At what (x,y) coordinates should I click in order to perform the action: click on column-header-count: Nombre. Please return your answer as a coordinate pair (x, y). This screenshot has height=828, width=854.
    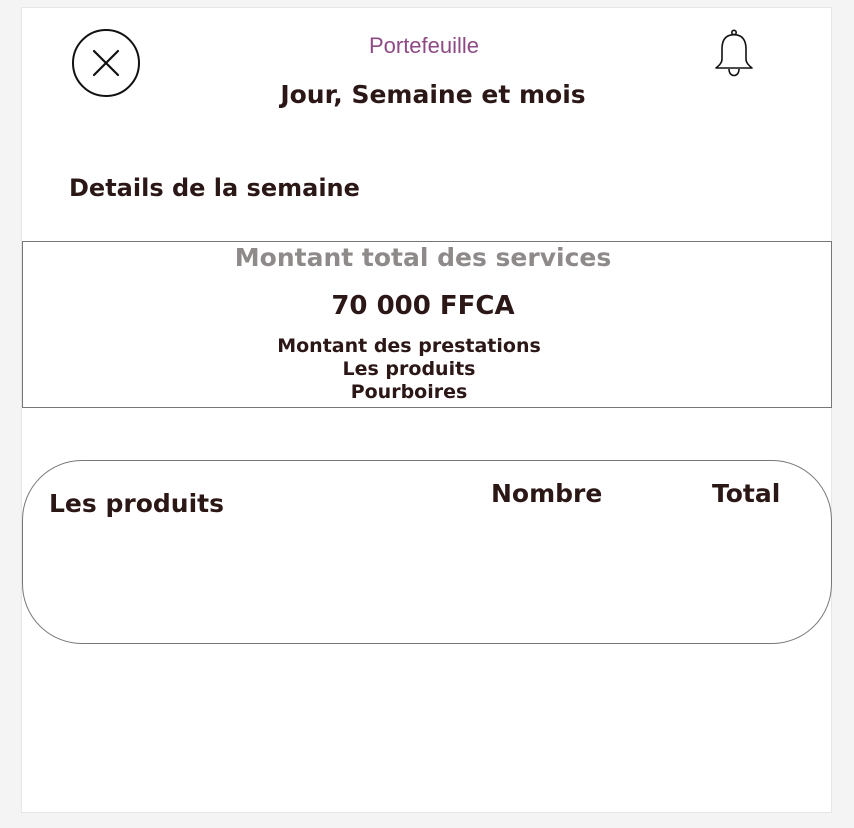
    Looking at the image, I should click on (547, 493).